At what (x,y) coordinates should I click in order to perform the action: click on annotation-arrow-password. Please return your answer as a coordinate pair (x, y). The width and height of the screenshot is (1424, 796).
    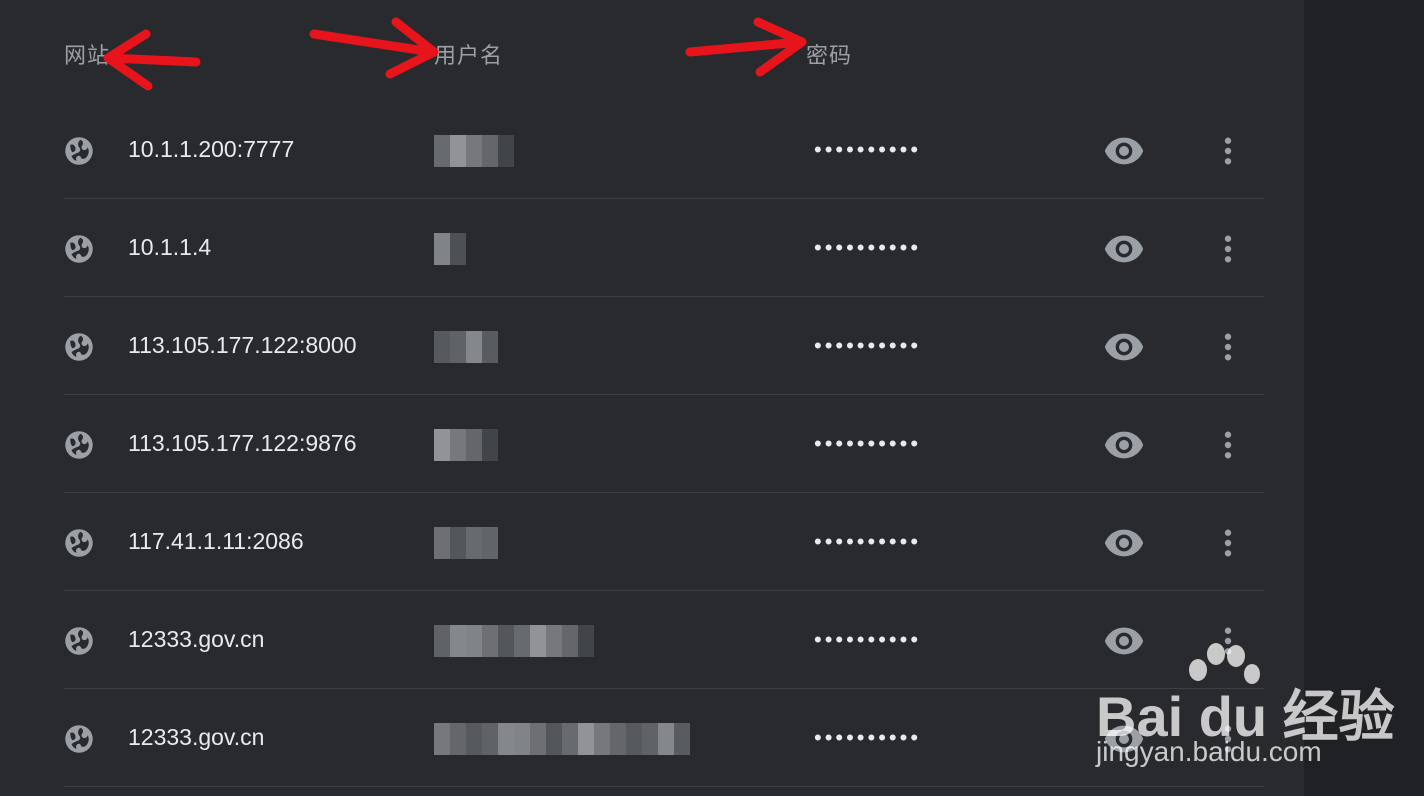
    Looking at the image, I should click on (746, 47).